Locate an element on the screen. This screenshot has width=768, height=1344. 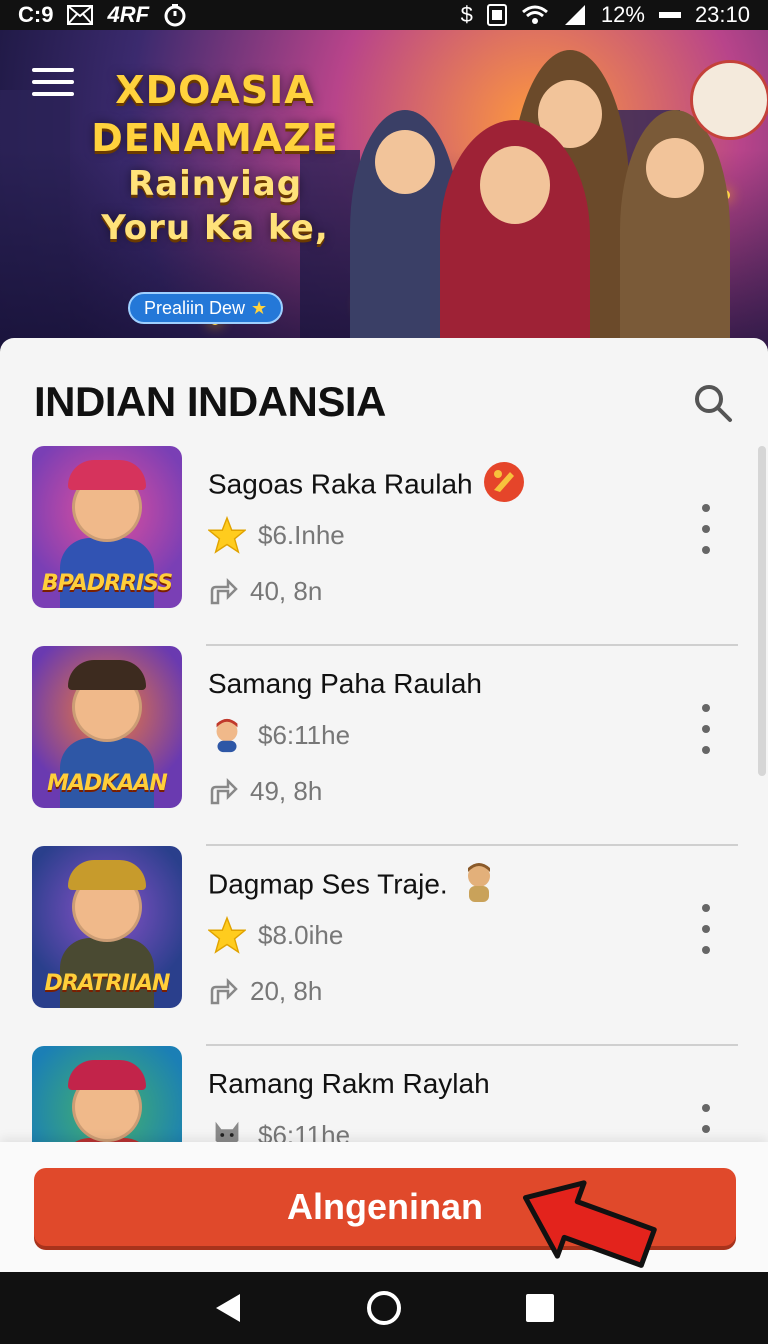
item-stat: 40, 8n is located at coordinates (286, 591).